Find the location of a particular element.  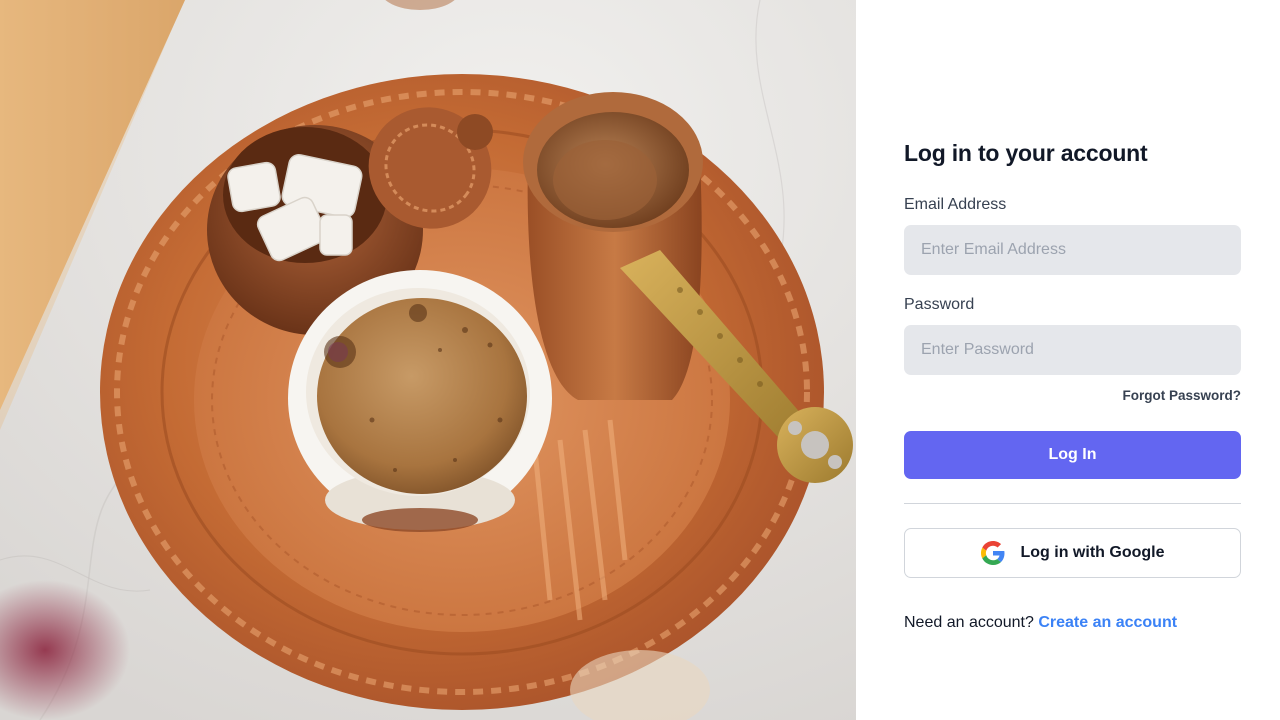

password-label: Password is located at coordinates (939, 304).